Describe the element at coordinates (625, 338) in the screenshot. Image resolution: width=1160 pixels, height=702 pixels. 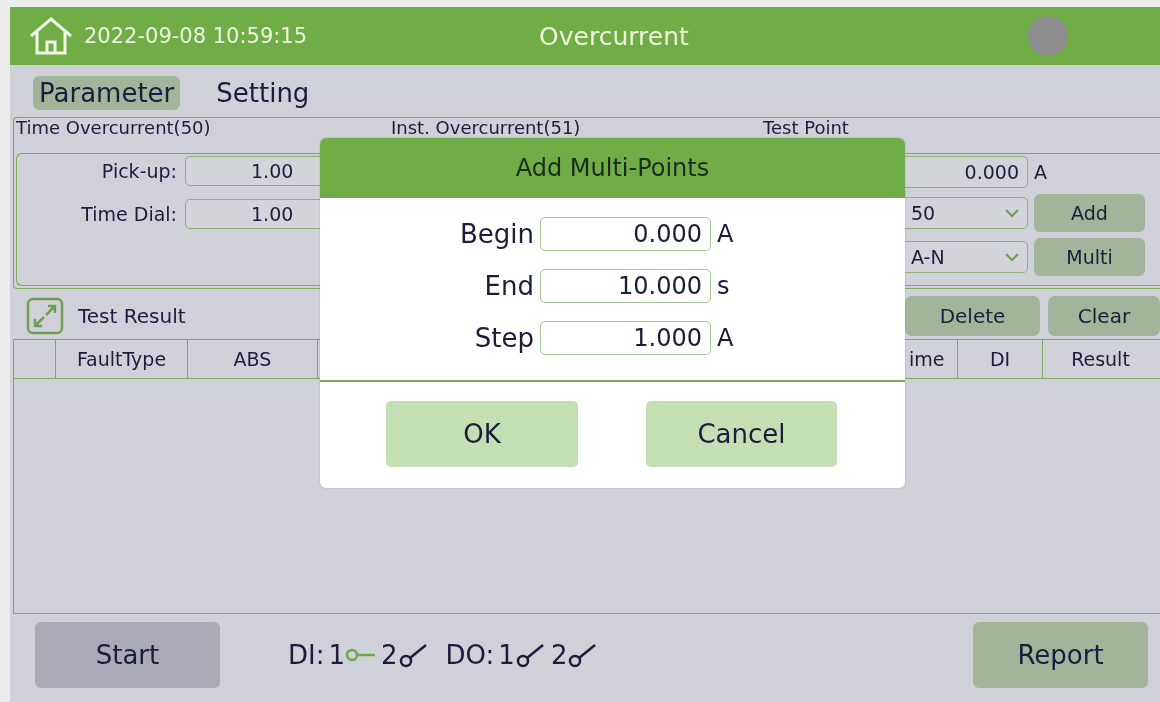
I see `input-field: 1.000` at that location.